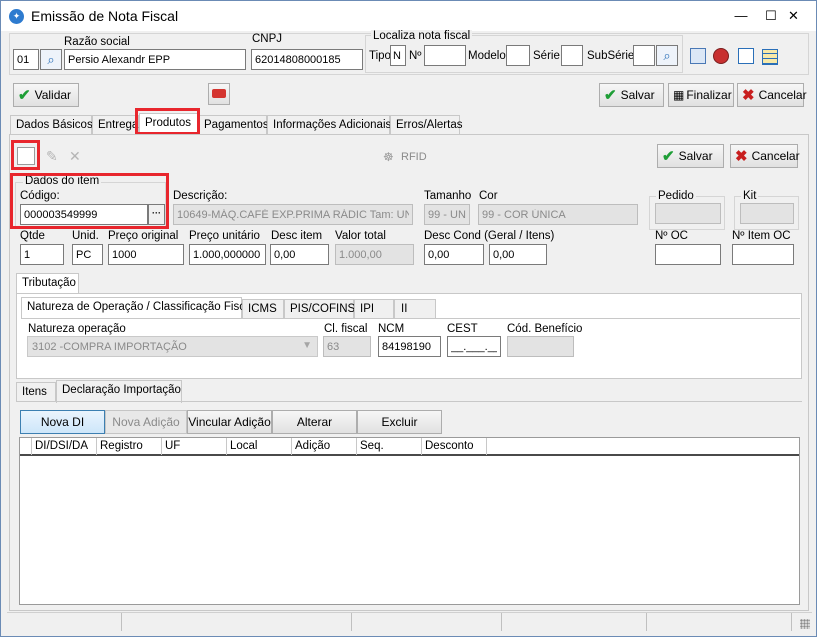 The width and height of the screenshot is (817, 637). What do you see at coordinates (85, 236) in the screenshot?
I see `unid-label: Unid.` at bounding box center [85, 236].